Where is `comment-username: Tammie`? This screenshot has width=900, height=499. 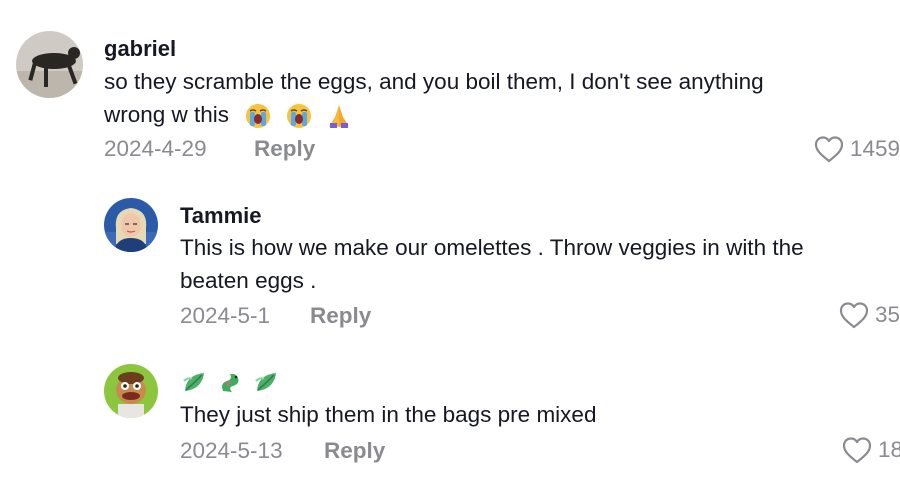
comment-username: Tammie is located at coordinates (221, 216).